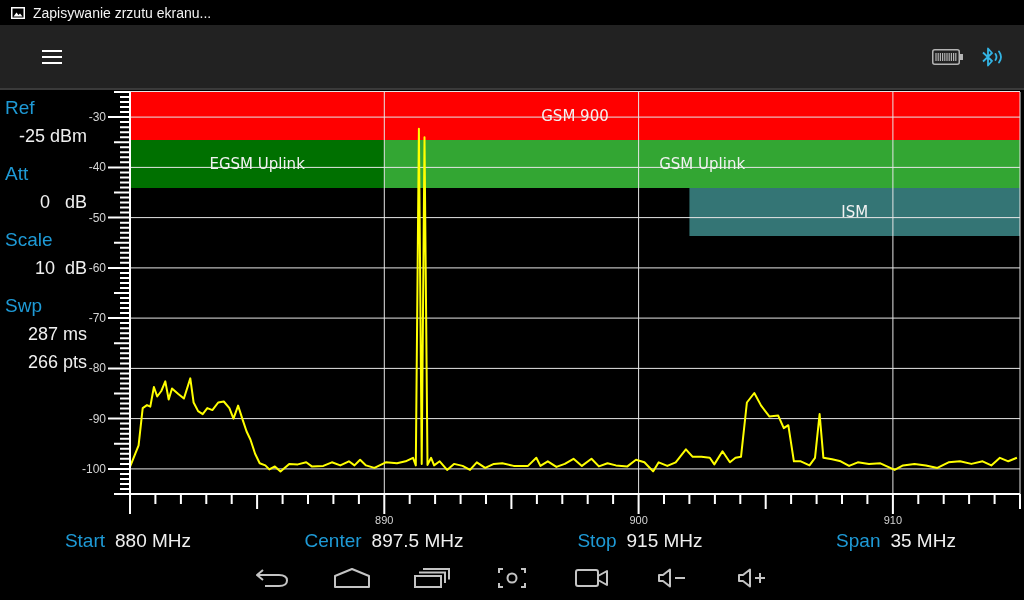 Image resolution: width=1024 pixels, height=600 pixels. What do you see at coordinates (272, 578) in the screenshot?
I see `back-icon` at bounding box center [272, 578].